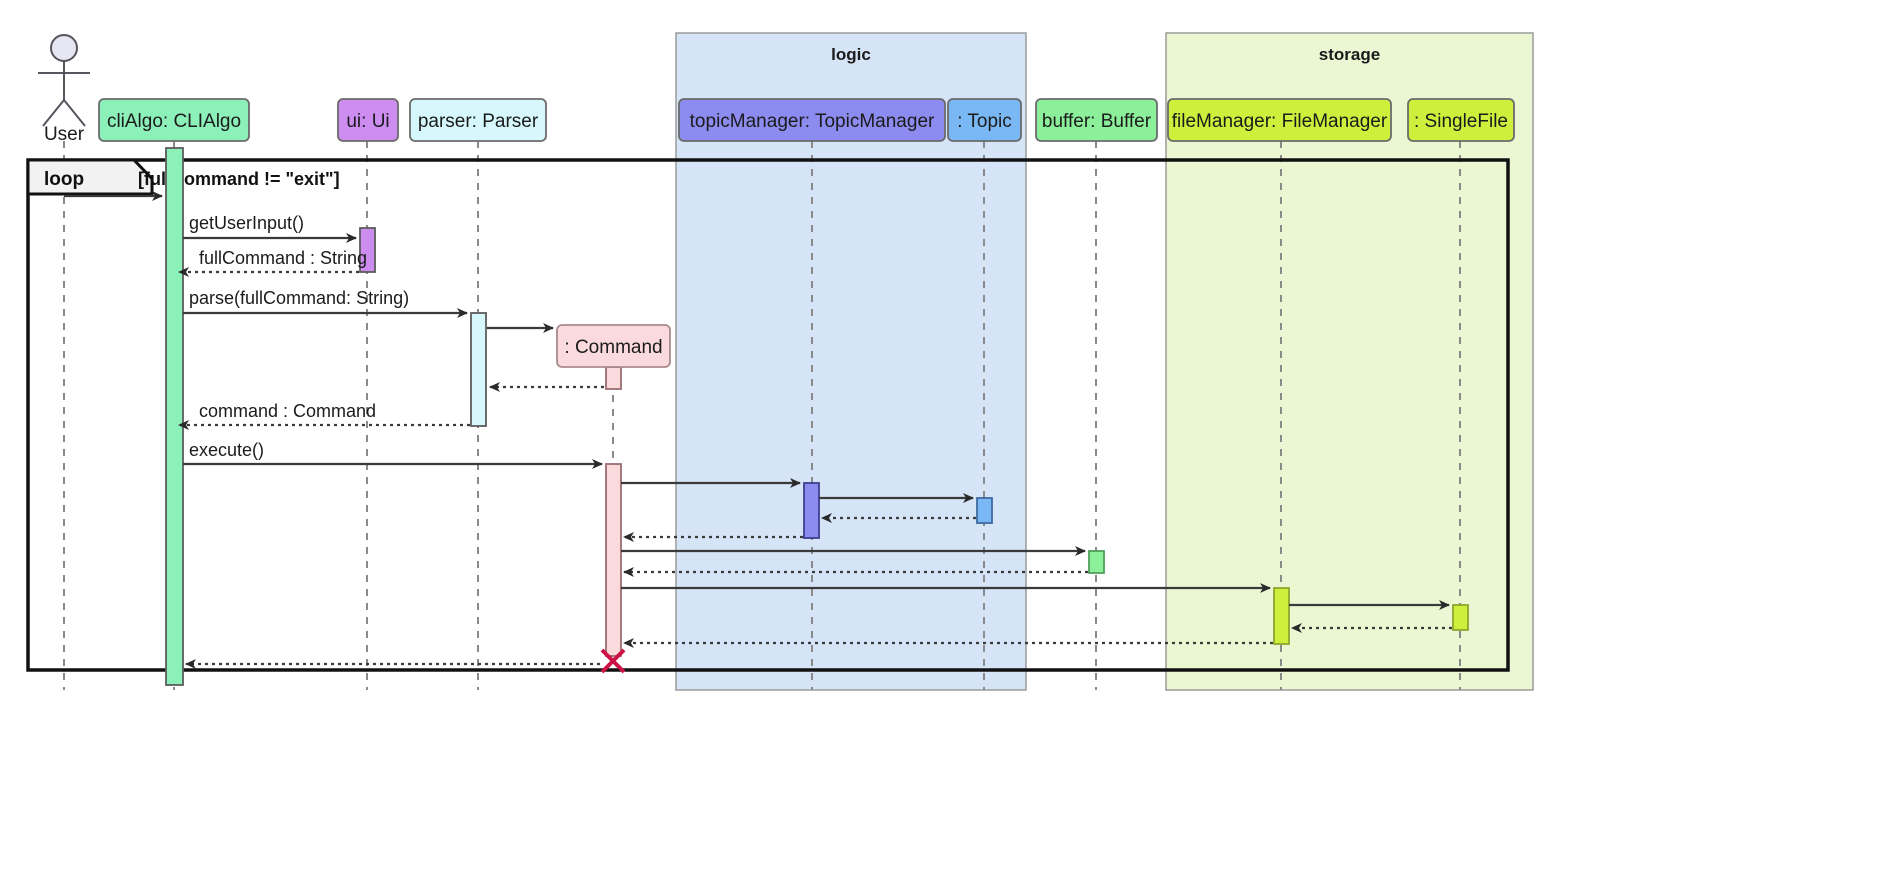  What do you see at coordinates (64, 89) in the screenshot?
I see `actor-user-icon: User` at bounding box center [64, 89].